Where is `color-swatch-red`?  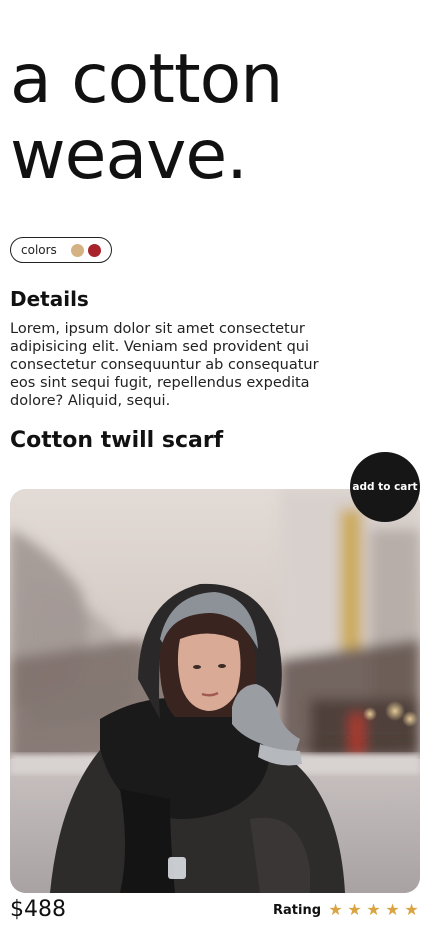
color-swatch-red is located at coordinates (94, 250).